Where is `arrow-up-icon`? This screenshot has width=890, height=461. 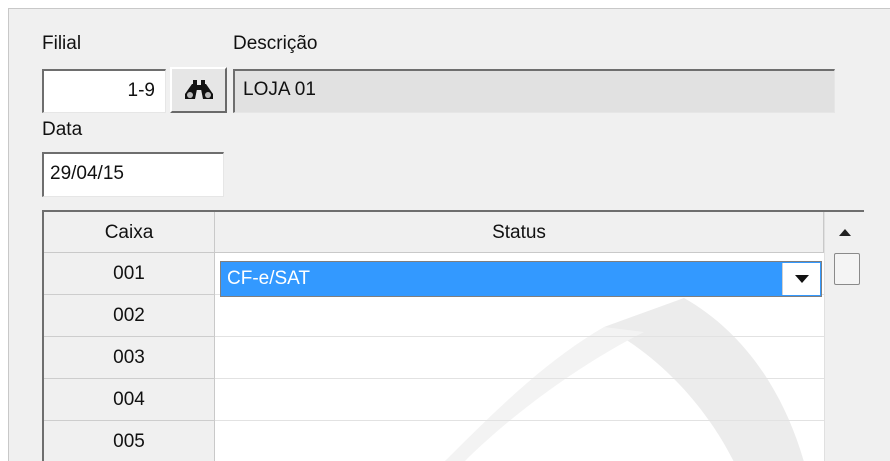
arrow-up-icon is located at coordinates (845, 232).